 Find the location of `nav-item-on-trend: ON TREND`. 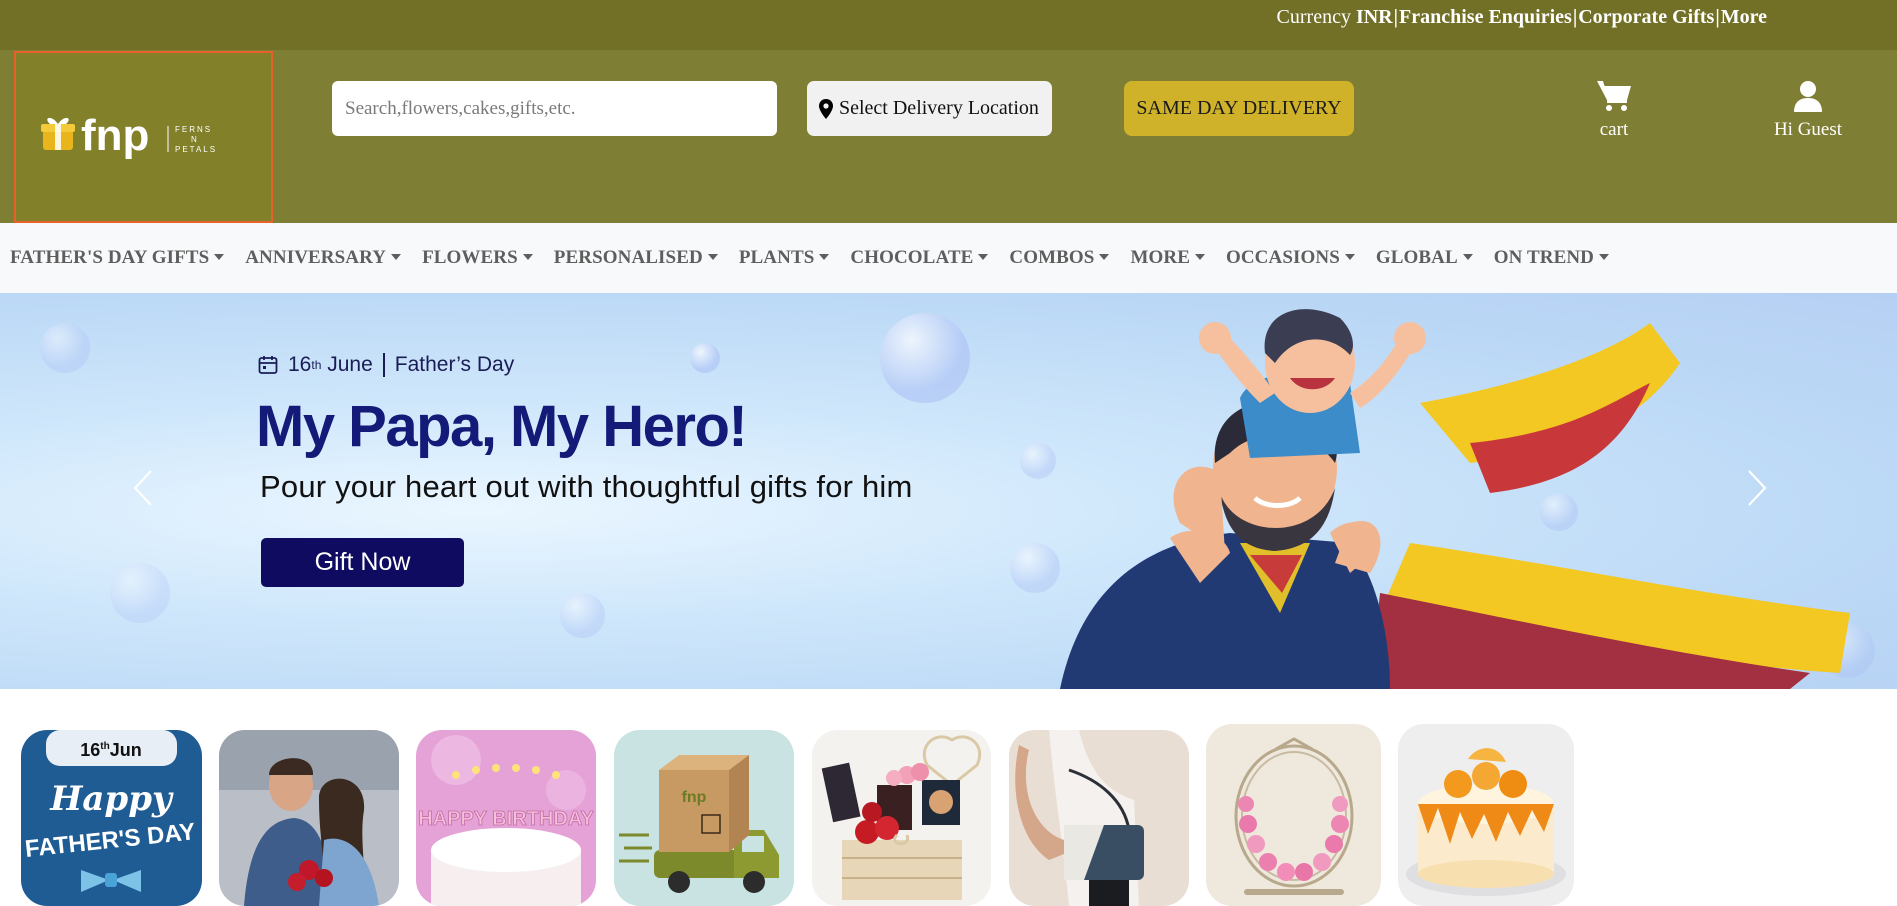

nav-item-on-trend: ON TREND is located at coordinates (1551, 258).